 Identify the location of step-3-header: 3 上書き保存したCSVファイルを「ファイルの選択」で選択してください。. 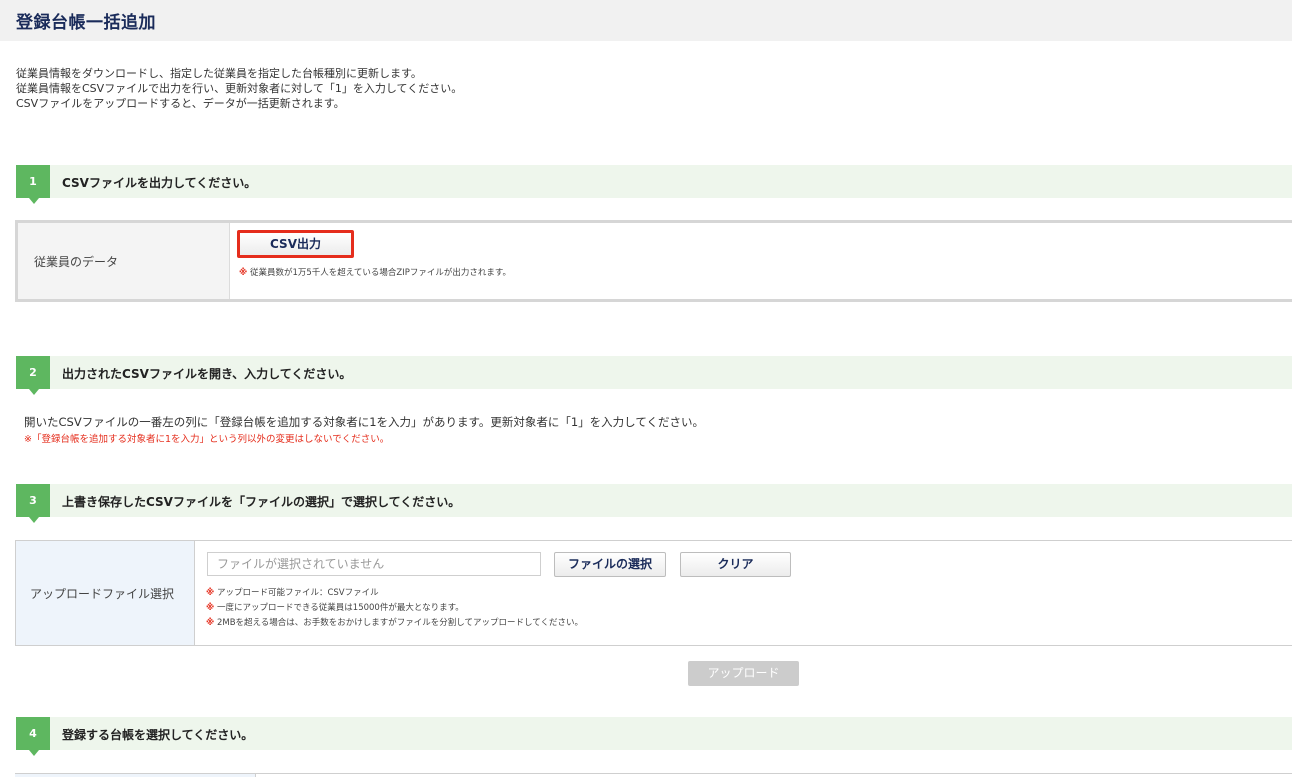
(654, 503).